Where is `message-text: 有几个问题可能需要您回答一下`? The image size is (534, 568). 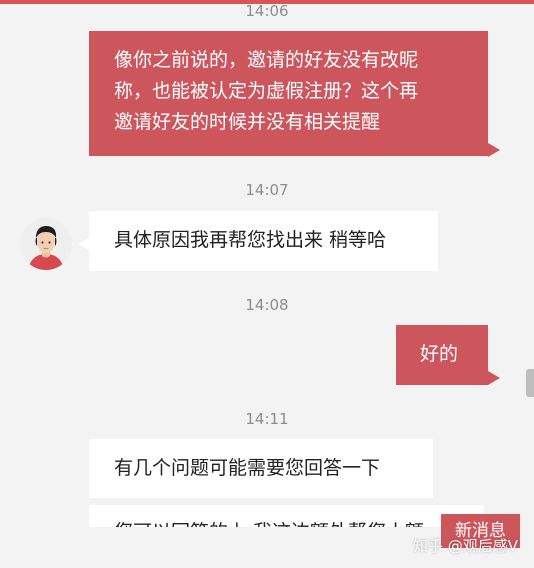
message-text: 有几个问题可能需要您回答一下 is located at coordinates (247, 468).